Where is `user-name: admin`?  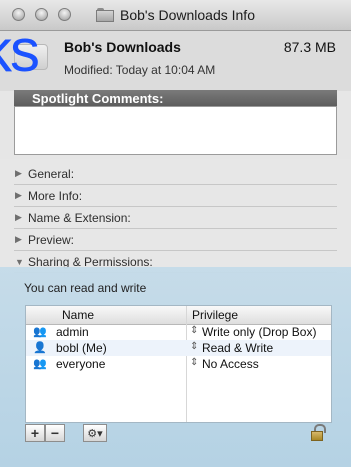 user-name: admin is located at coordinates (72, 332).